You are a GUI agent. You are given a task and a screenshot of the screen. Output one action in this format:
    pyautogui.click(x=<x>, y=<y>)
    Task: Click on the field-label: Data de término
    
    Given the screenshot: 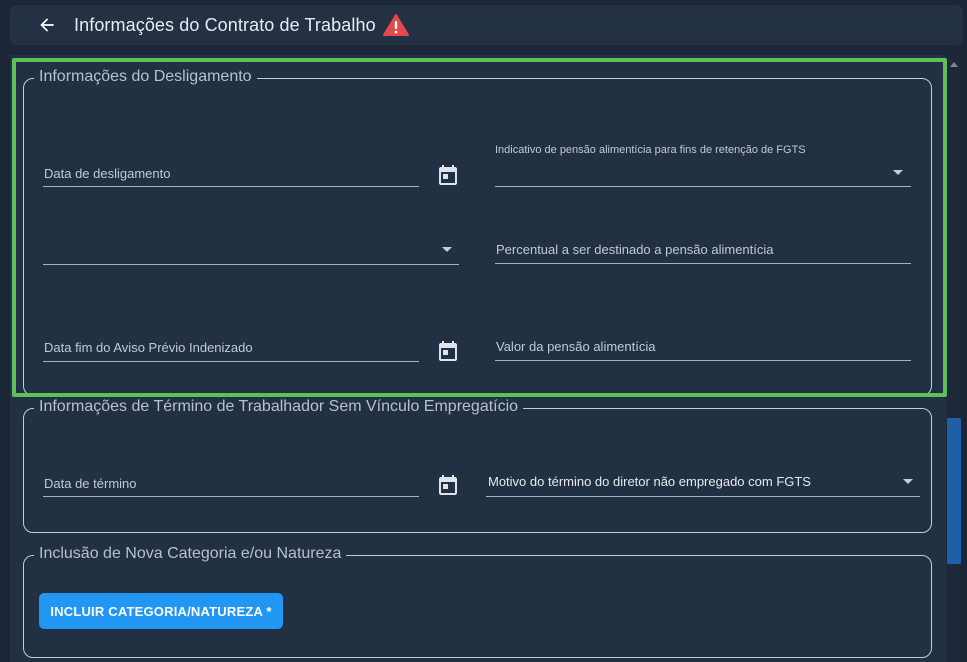 What is the action you would take?
    pyautogui.click(x=90, y=483)
    